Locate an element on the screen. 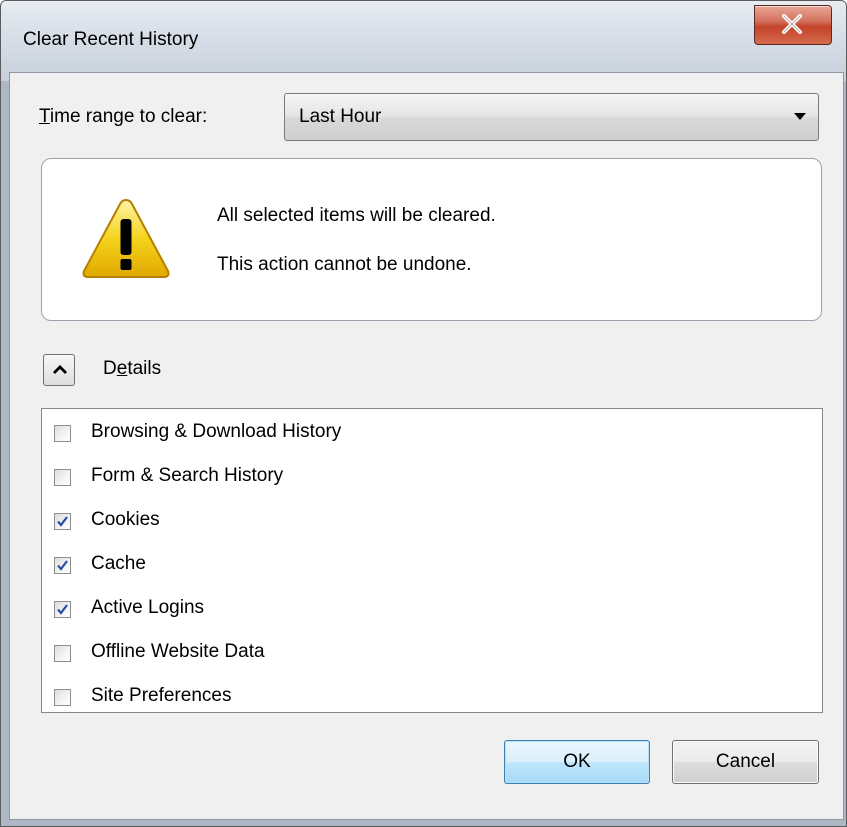 This screenshot has width=847, height=827. list-item-form-search-history: Form & Search History is located at coordinates (424, 478).